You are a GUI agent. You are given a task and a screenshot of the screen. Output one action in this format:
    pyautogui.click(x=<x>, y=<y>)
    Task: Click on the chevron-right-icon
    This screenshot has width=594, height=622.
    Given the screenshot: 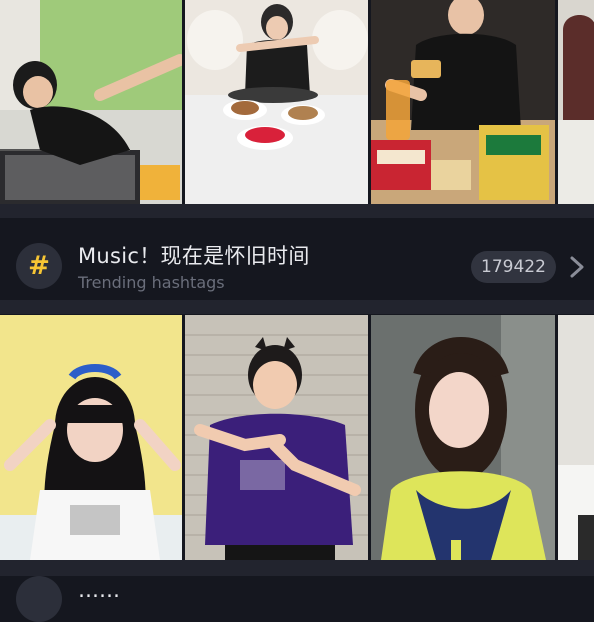 What is the action you would take?
    pyautogui.click(x=577, y=267)
    